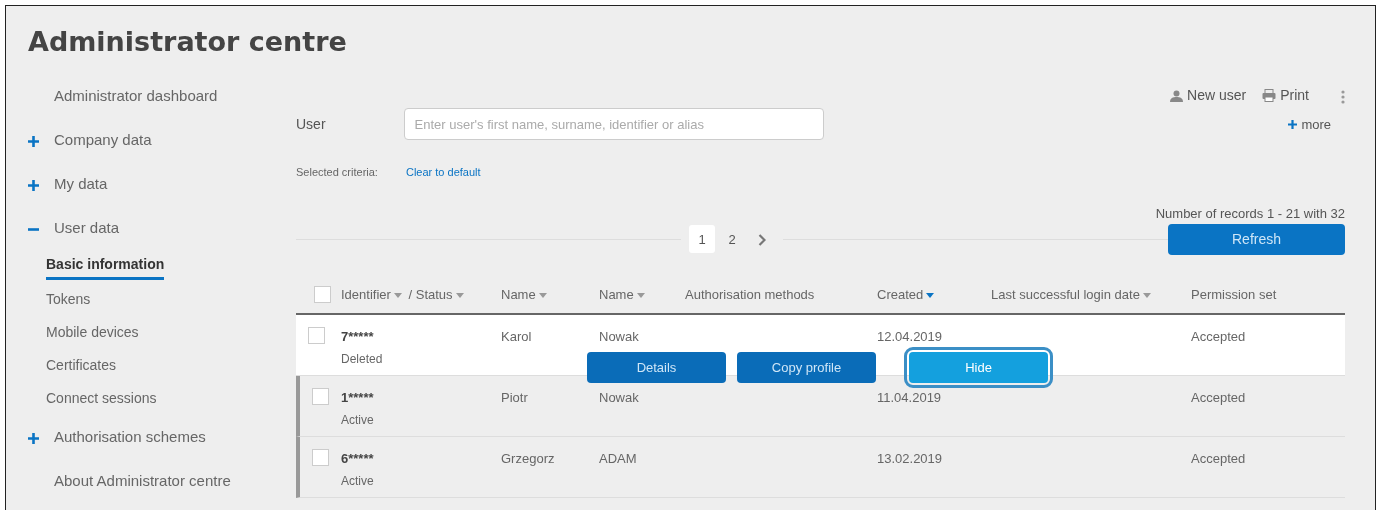 Image resolution: width=1381 pixels, height=510 pixels. Describe the element at coordinates (515, 397) in the screenshot. I see `first-name-text: Piotr` at that location.